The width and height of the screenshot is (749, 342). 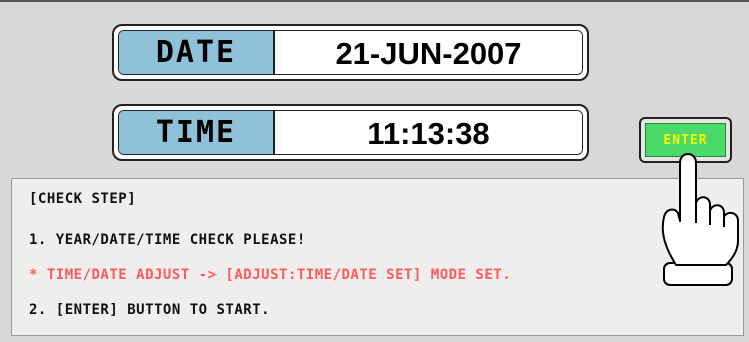 I want to click on date-field-inner: DATE 21-JUN-2007, so click(x=350, y=52).